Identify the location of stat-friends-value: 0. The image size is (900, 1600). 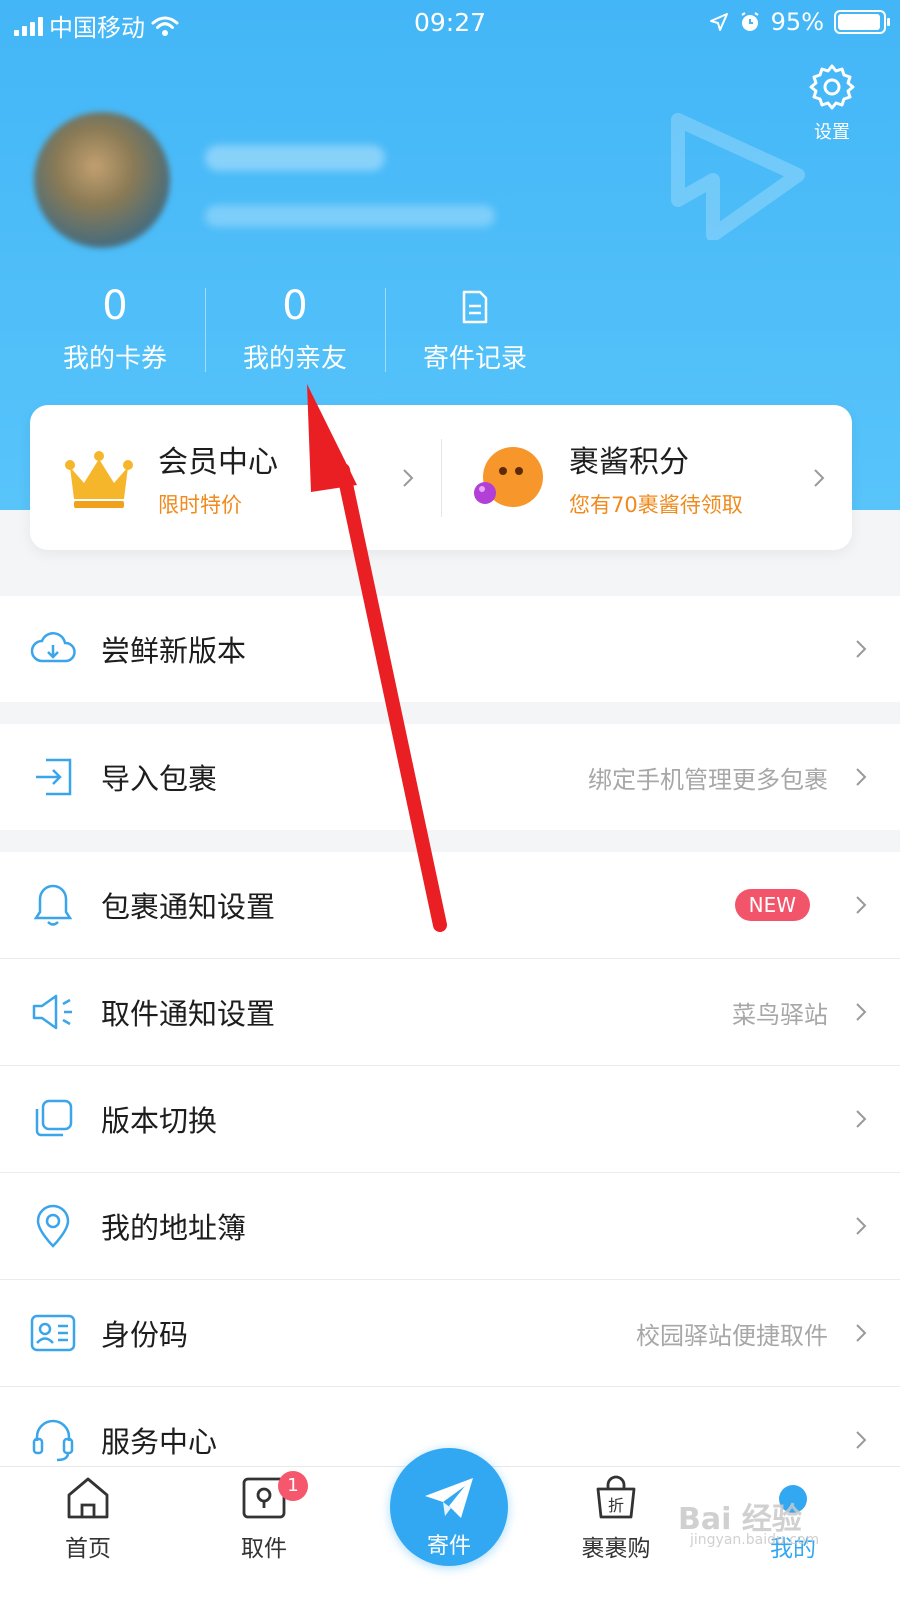
(295, 306).